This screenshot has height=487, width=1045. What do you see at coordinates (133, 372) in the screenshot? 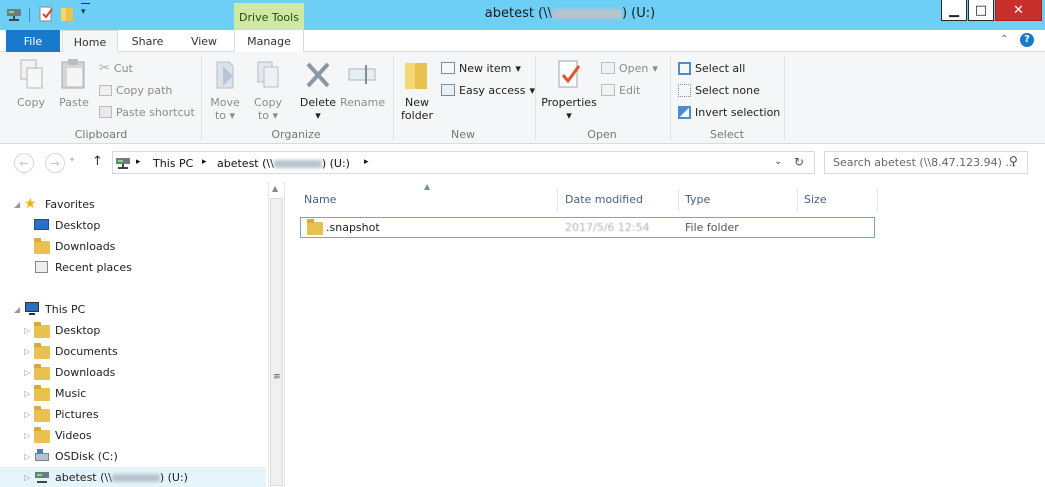
I see `nav-pc-downloads: ▷ Downloads` at bounding box center [133, 372].